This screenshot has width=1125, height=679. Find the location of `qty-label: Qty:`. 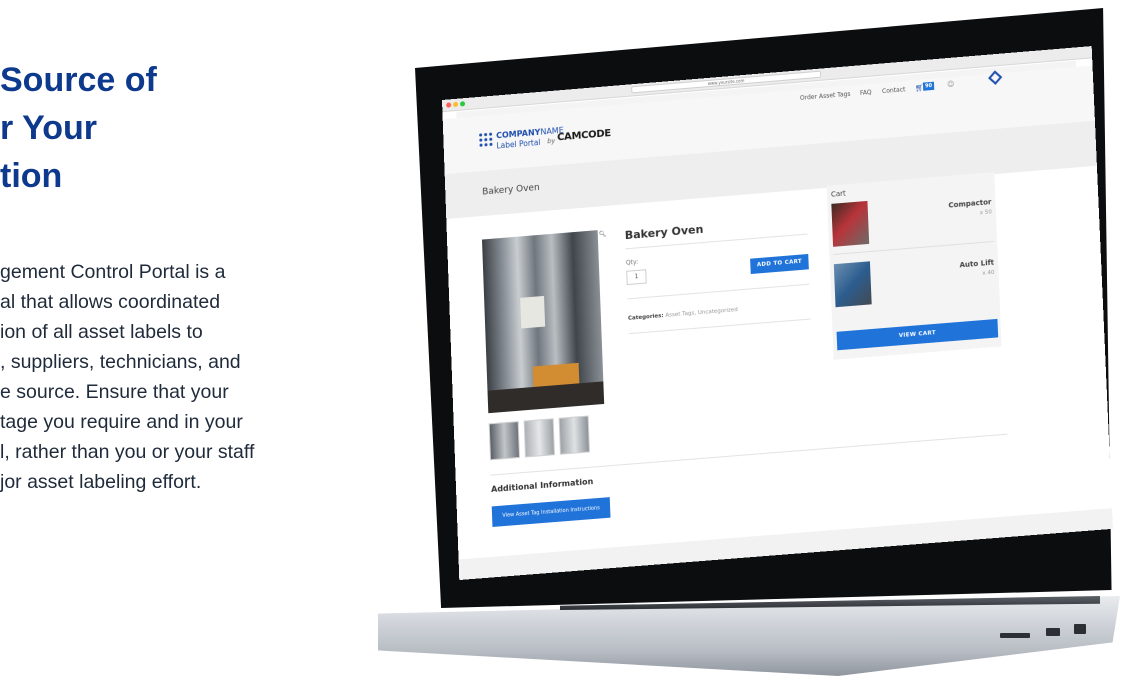

qty-label: Qty: is located at coordinates (632, 262).